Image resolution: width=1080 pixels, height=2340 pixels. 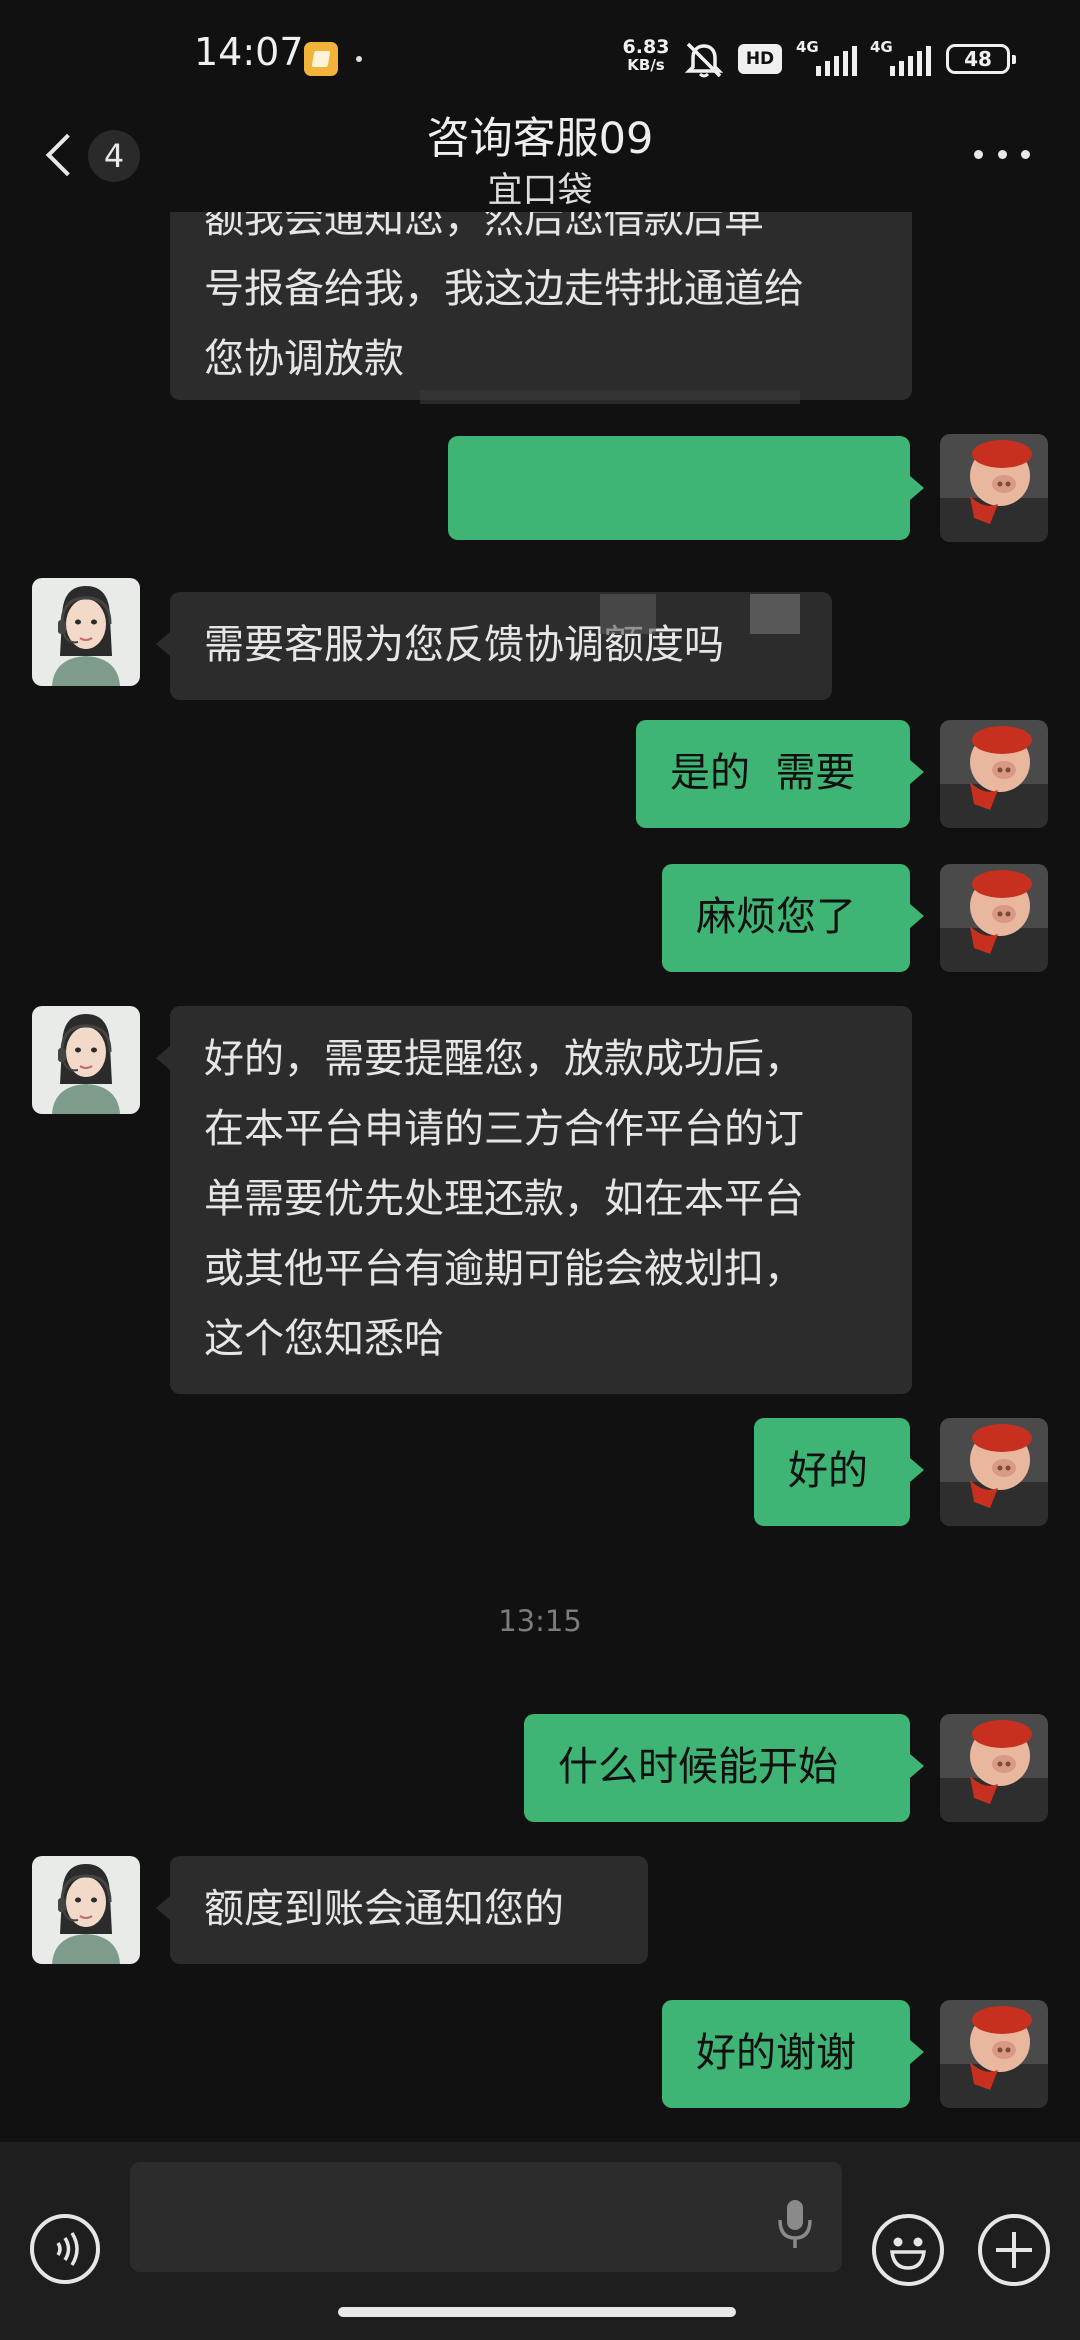 What do you see at coordinates (981, 59) in the screenshot?
I see `battery-icon: 48` at bounding box center [981, 59].